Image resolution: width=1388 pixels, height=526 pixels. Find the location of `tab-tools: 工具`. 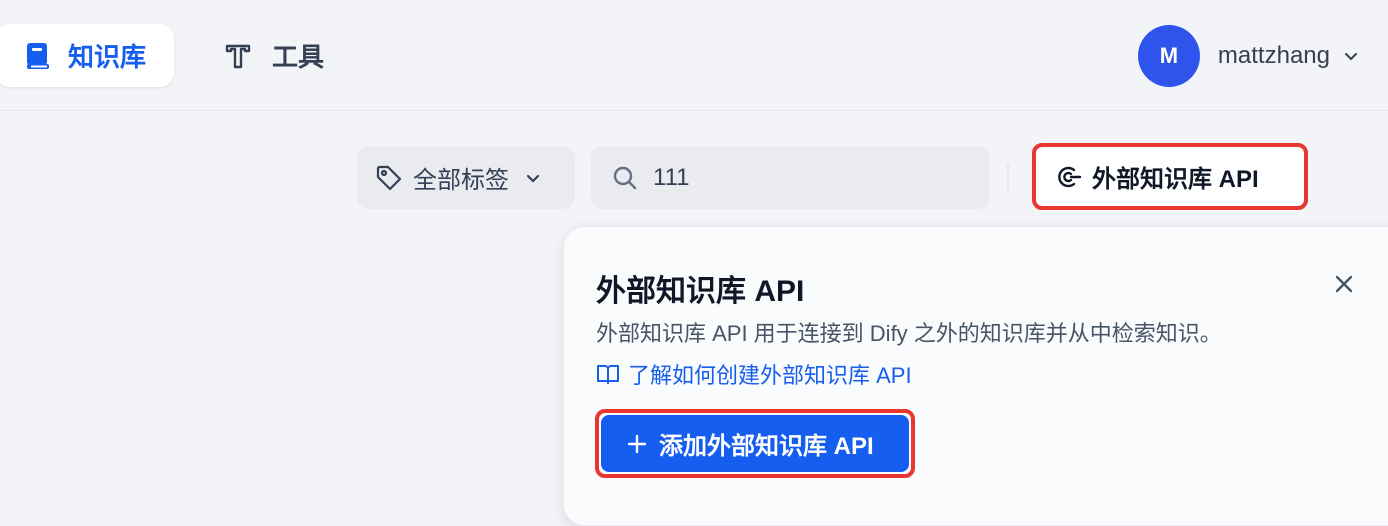

tab-tools: 工具 is located at coordinates (273, 55).